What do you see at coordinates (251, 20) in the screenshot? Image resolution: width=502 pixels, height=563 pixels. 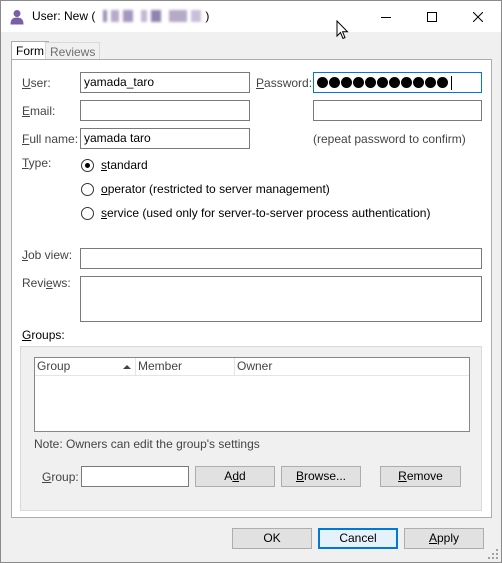 I see `title-bar: User: New ( )` at bounding box center [251, 20].